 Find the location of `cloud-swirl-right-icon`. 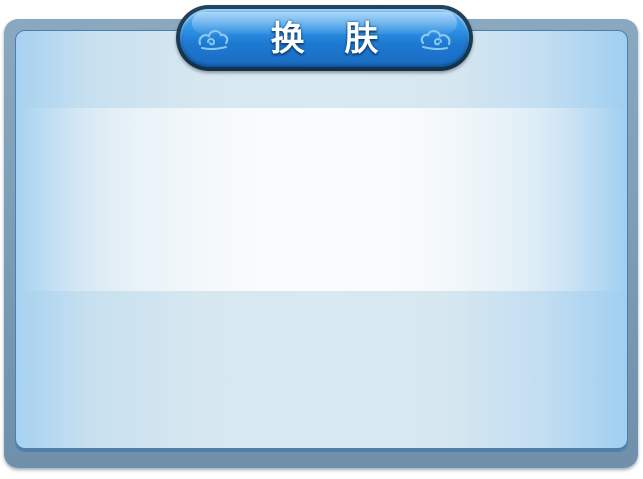

cloud-swirl-right-icon is located at coordinates (435, 40).